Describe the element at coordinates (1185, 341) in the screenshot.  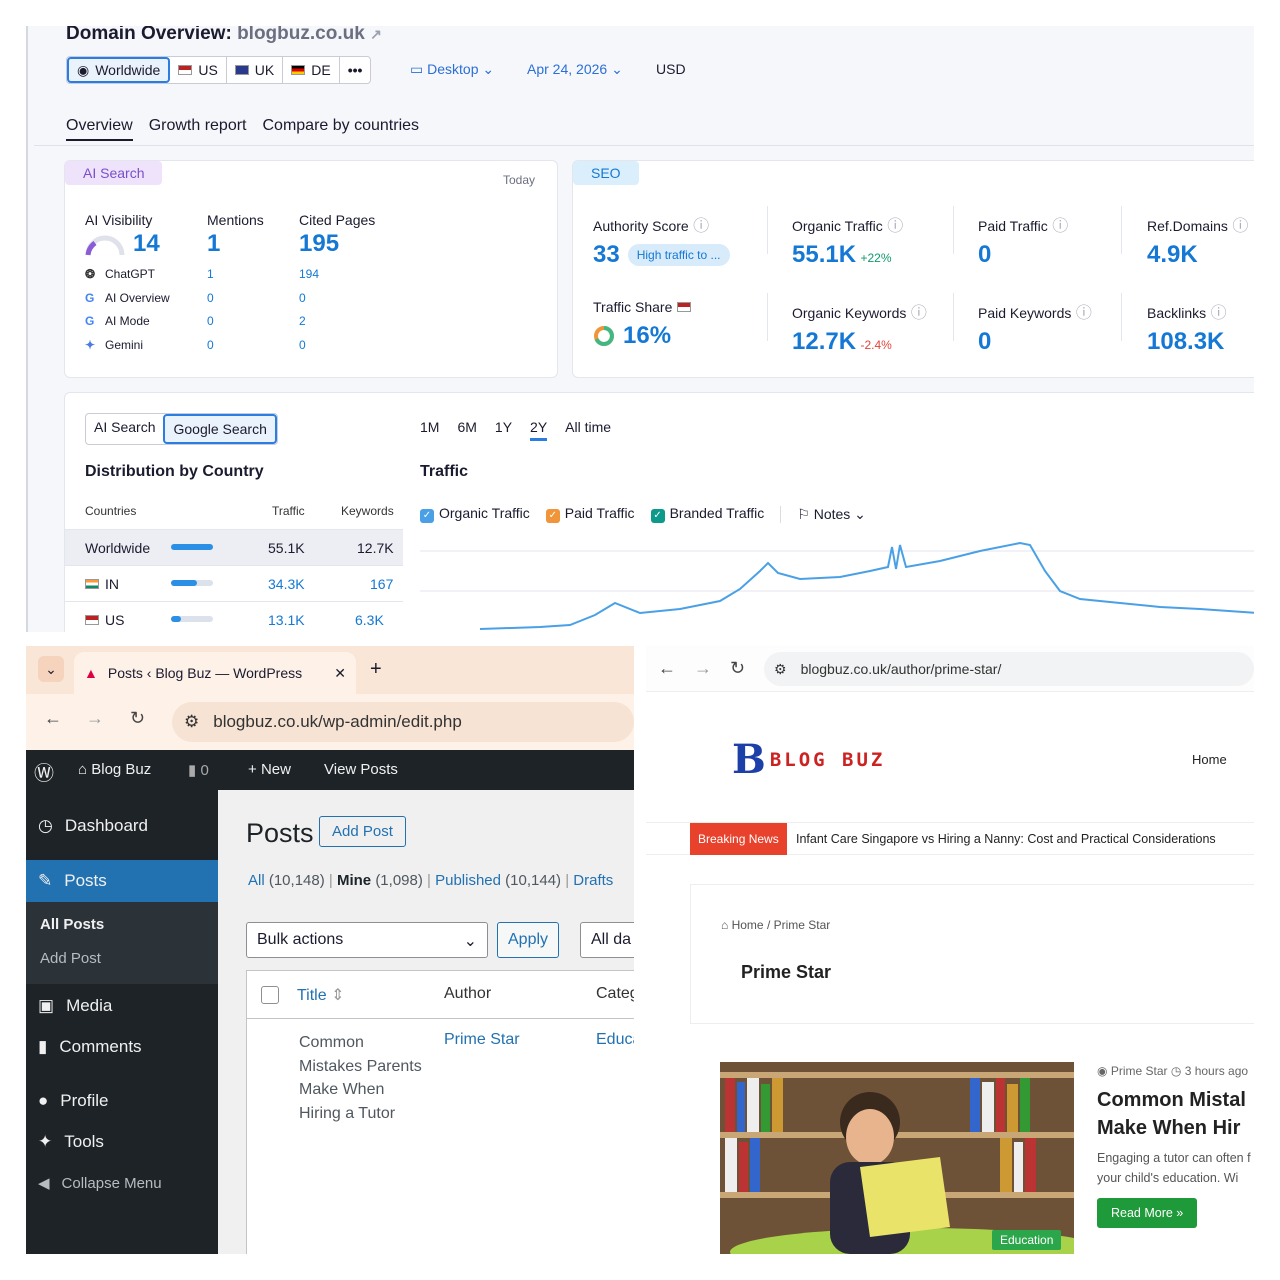
I see `backlinks-value: 108.3K` at that location.